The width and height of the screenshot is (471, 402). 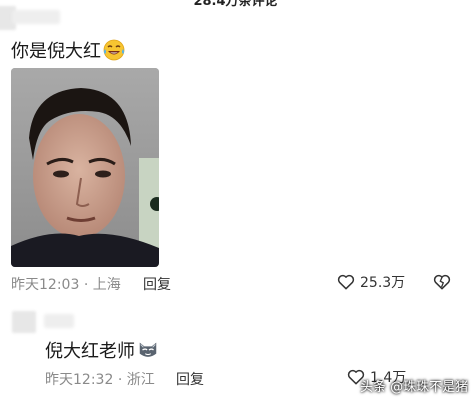 What do you see at coordinates (235, 4) in the screenshot?
I see `comments-count-title: 28.4万条评论` at bounding box center [235, 4].